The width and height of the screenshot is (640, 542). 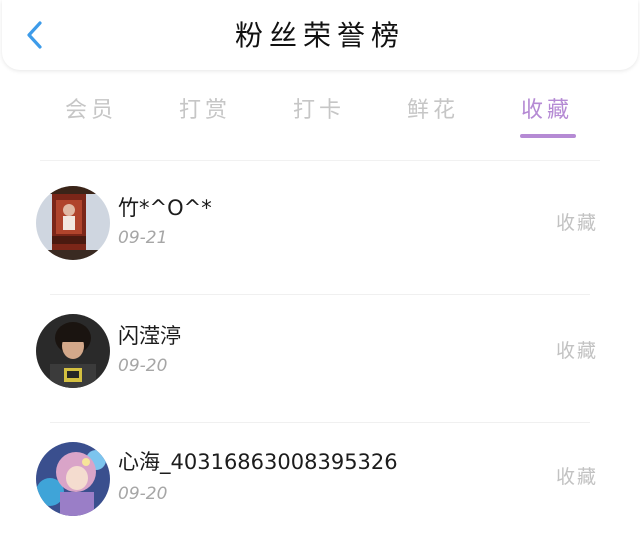 What do you see at coordinates (548, 136) in the screenshot?
I see `active-tab-indicator` at bounding box center [548, 136].